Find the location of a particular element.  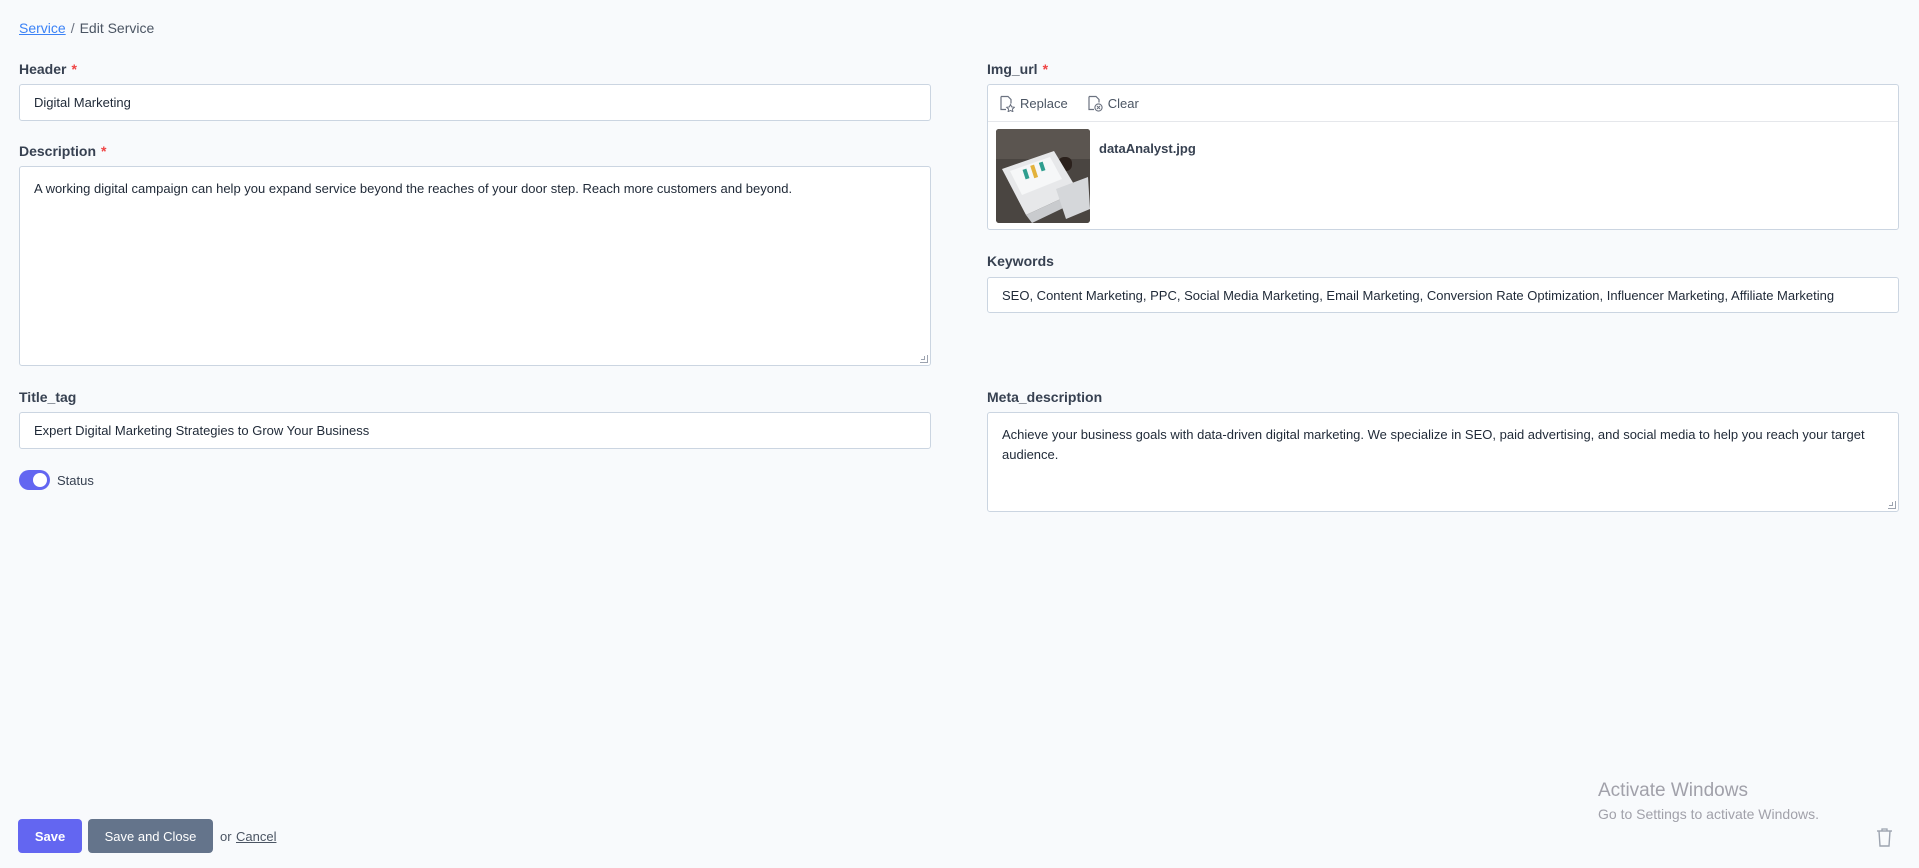

description-label: Description * is located at coordinates (62, 151).